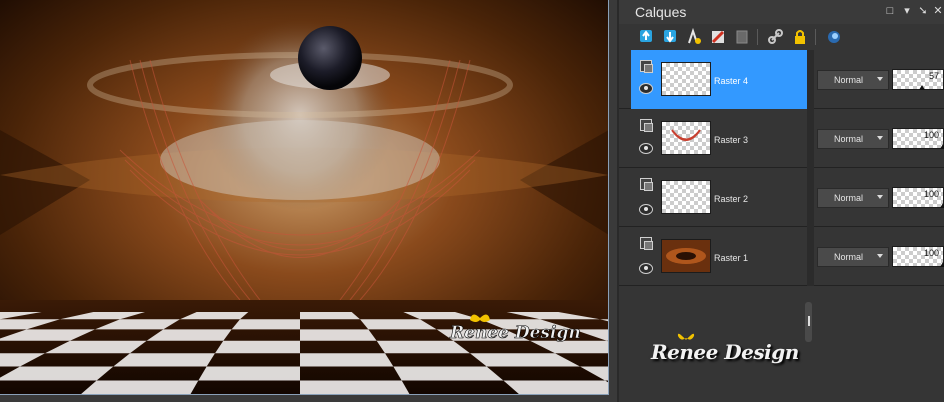  I want to click on restore-icon: □, so click(890, 11).